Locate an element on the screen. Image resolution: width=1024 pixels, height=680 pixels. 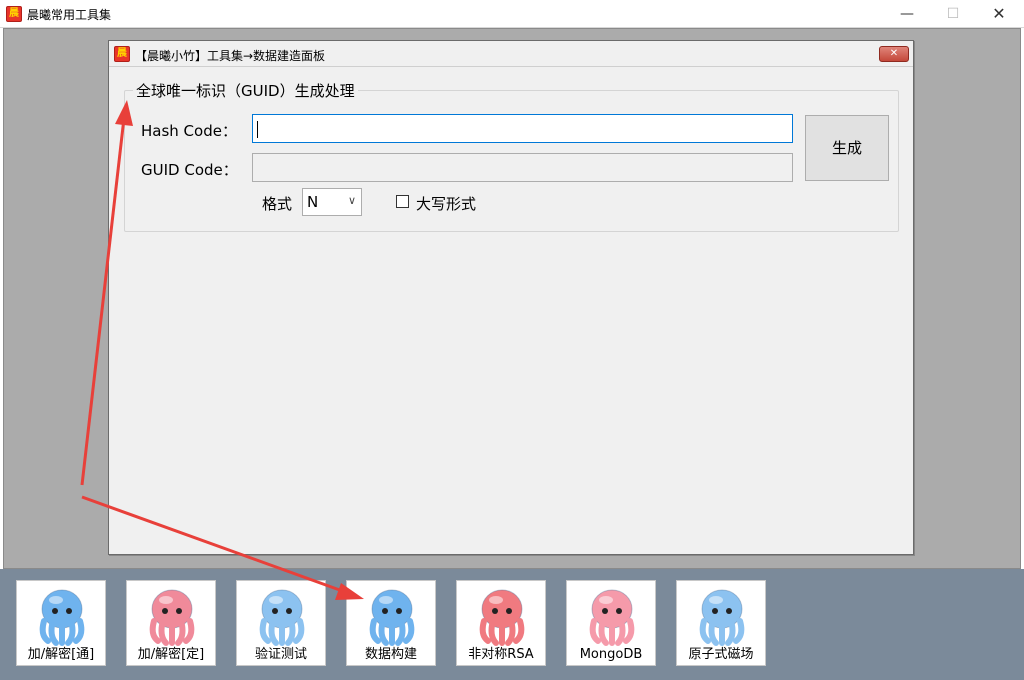
format-selected-value: N is located at coordinates (313, 202).